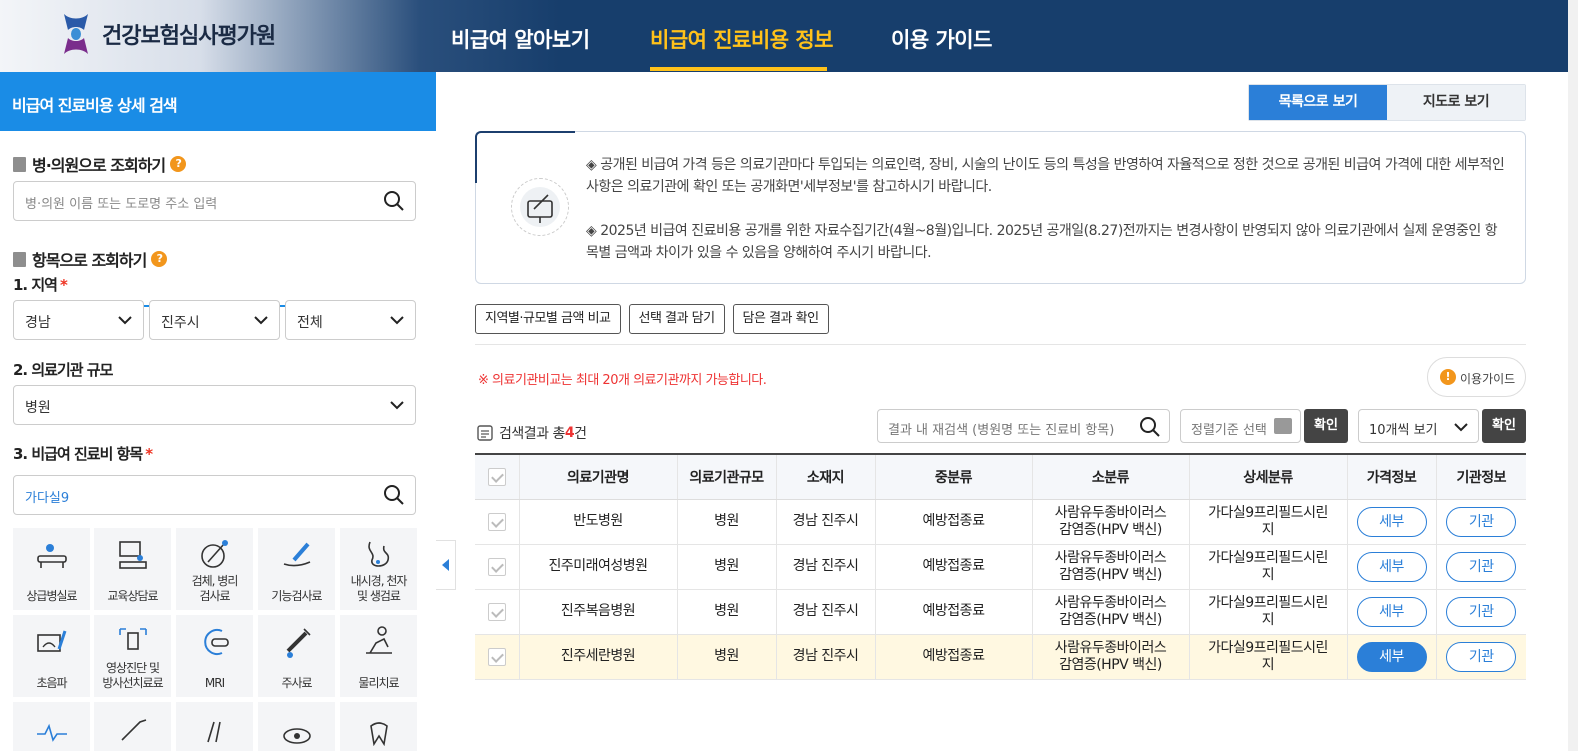 This screenshot has height=751, width=1578. I want to click on page-scrollbar, so click(1573, 375).